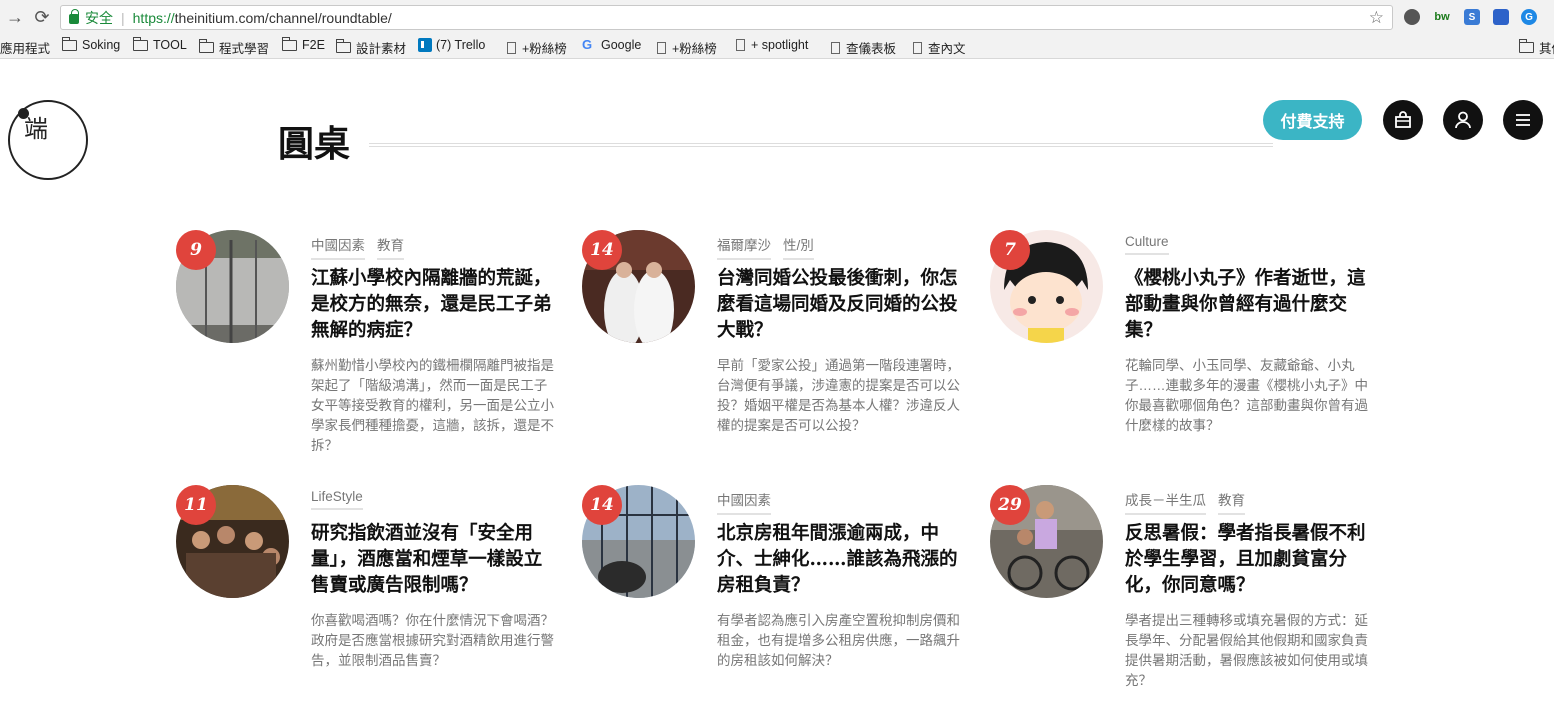 This screenshot has height=713, width=1554. Describe the element at coordinates (544, 49) in the screenshot. I see `bookmark-label: +粉絲榜` at that location.